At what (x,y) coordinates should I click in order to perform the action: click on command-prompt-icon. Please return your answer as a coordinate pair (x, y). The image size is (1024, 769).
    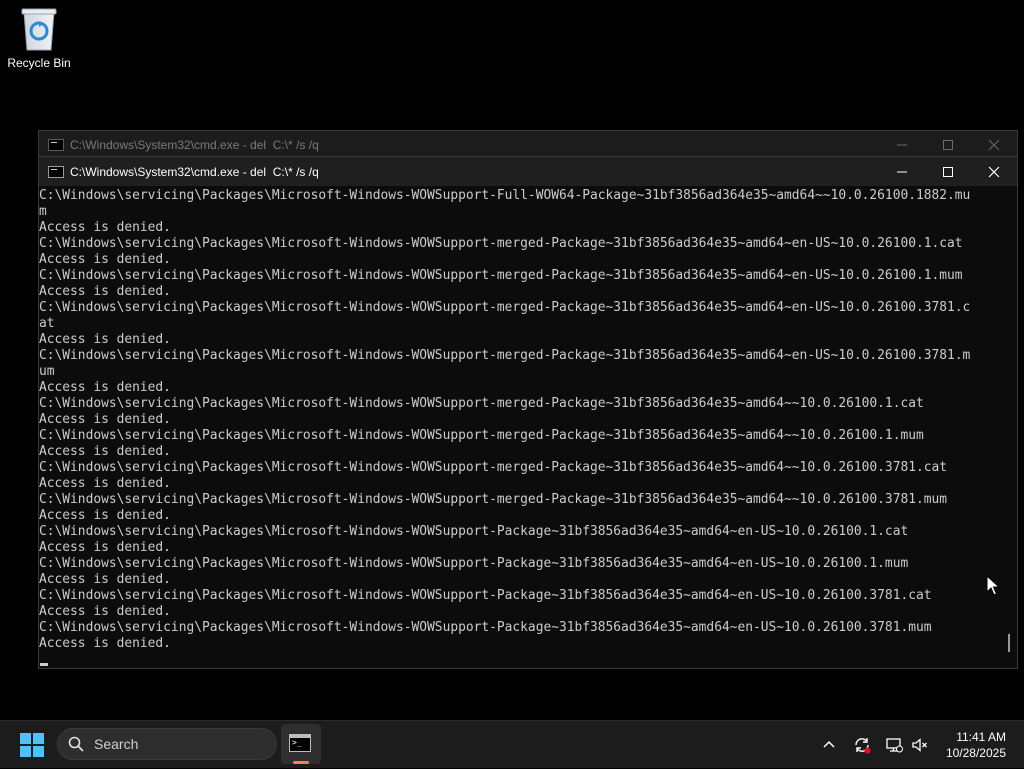
    Looking at the image, I should click on (300, 743).